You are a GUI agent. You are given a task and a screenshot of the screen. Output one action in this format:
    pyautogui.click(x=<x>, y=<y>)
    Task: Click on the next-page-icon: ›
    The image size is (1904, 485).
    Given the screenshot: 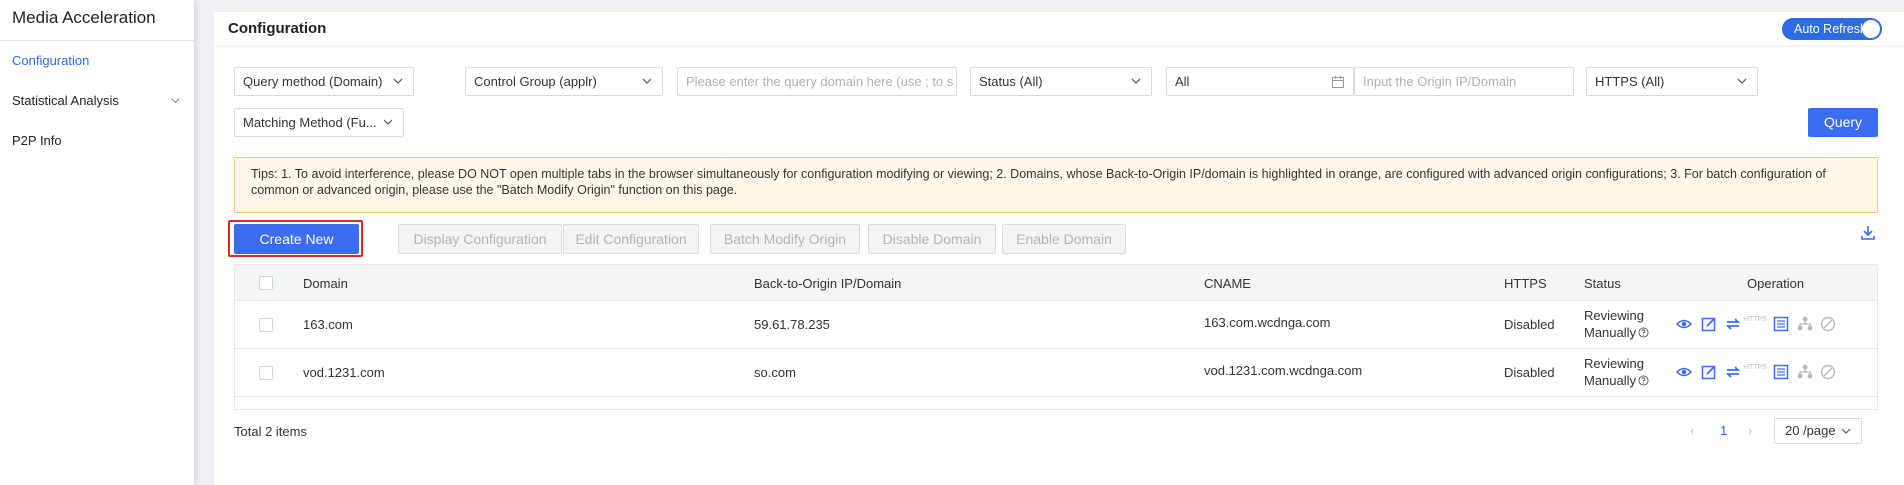 What is the action you would take?
    pyautogui.click(x=1750, y=431)
    